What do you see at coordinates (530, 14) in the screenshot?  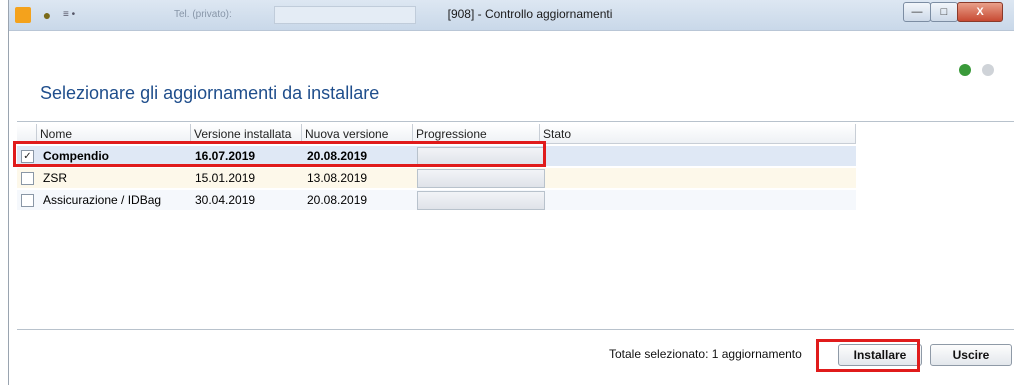 I see `window-title: [908] - Controllo aggiornamenti` at bounding box center [530, 14].